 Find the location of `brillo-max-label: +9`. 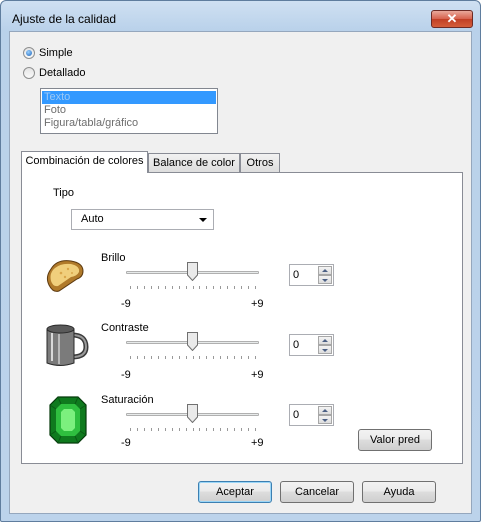

brillo-max-label: +9 is located at coordinates (257, 304).